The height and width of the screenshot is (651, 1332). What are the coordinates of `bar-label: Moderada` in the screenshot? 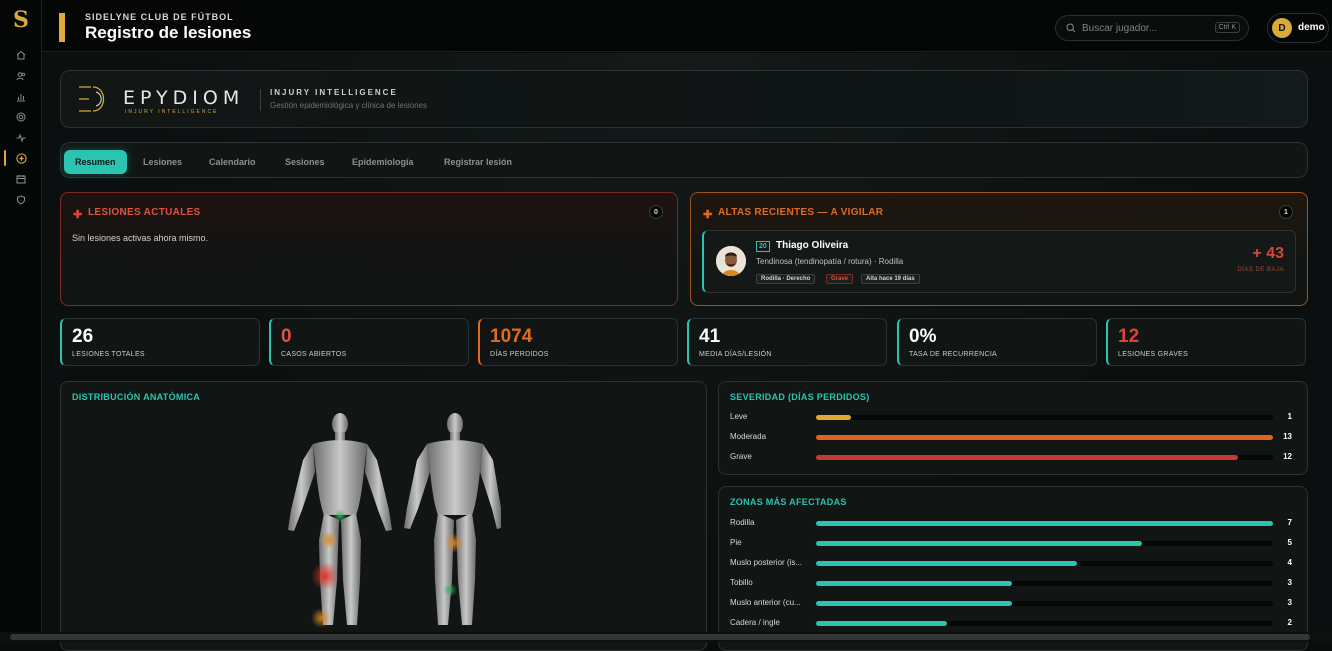 It's located at (748, 436).